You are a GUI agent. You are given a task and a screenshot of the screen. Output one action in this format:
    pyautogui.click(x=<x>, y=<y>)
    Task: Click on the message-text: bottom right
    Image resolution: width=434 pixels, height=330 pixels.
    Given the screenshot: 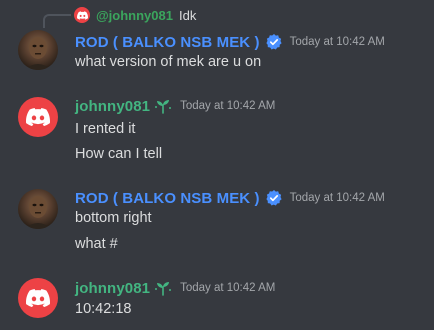 What is the action you would take?
    pyautogui.click(x=113, y=218)
    